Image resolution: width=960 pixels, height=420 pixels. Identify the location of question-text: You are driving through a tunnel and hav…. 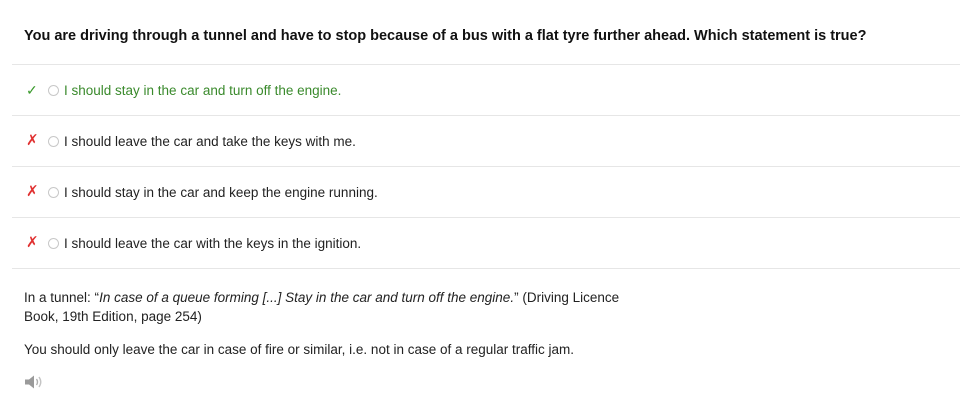
(445, 36).